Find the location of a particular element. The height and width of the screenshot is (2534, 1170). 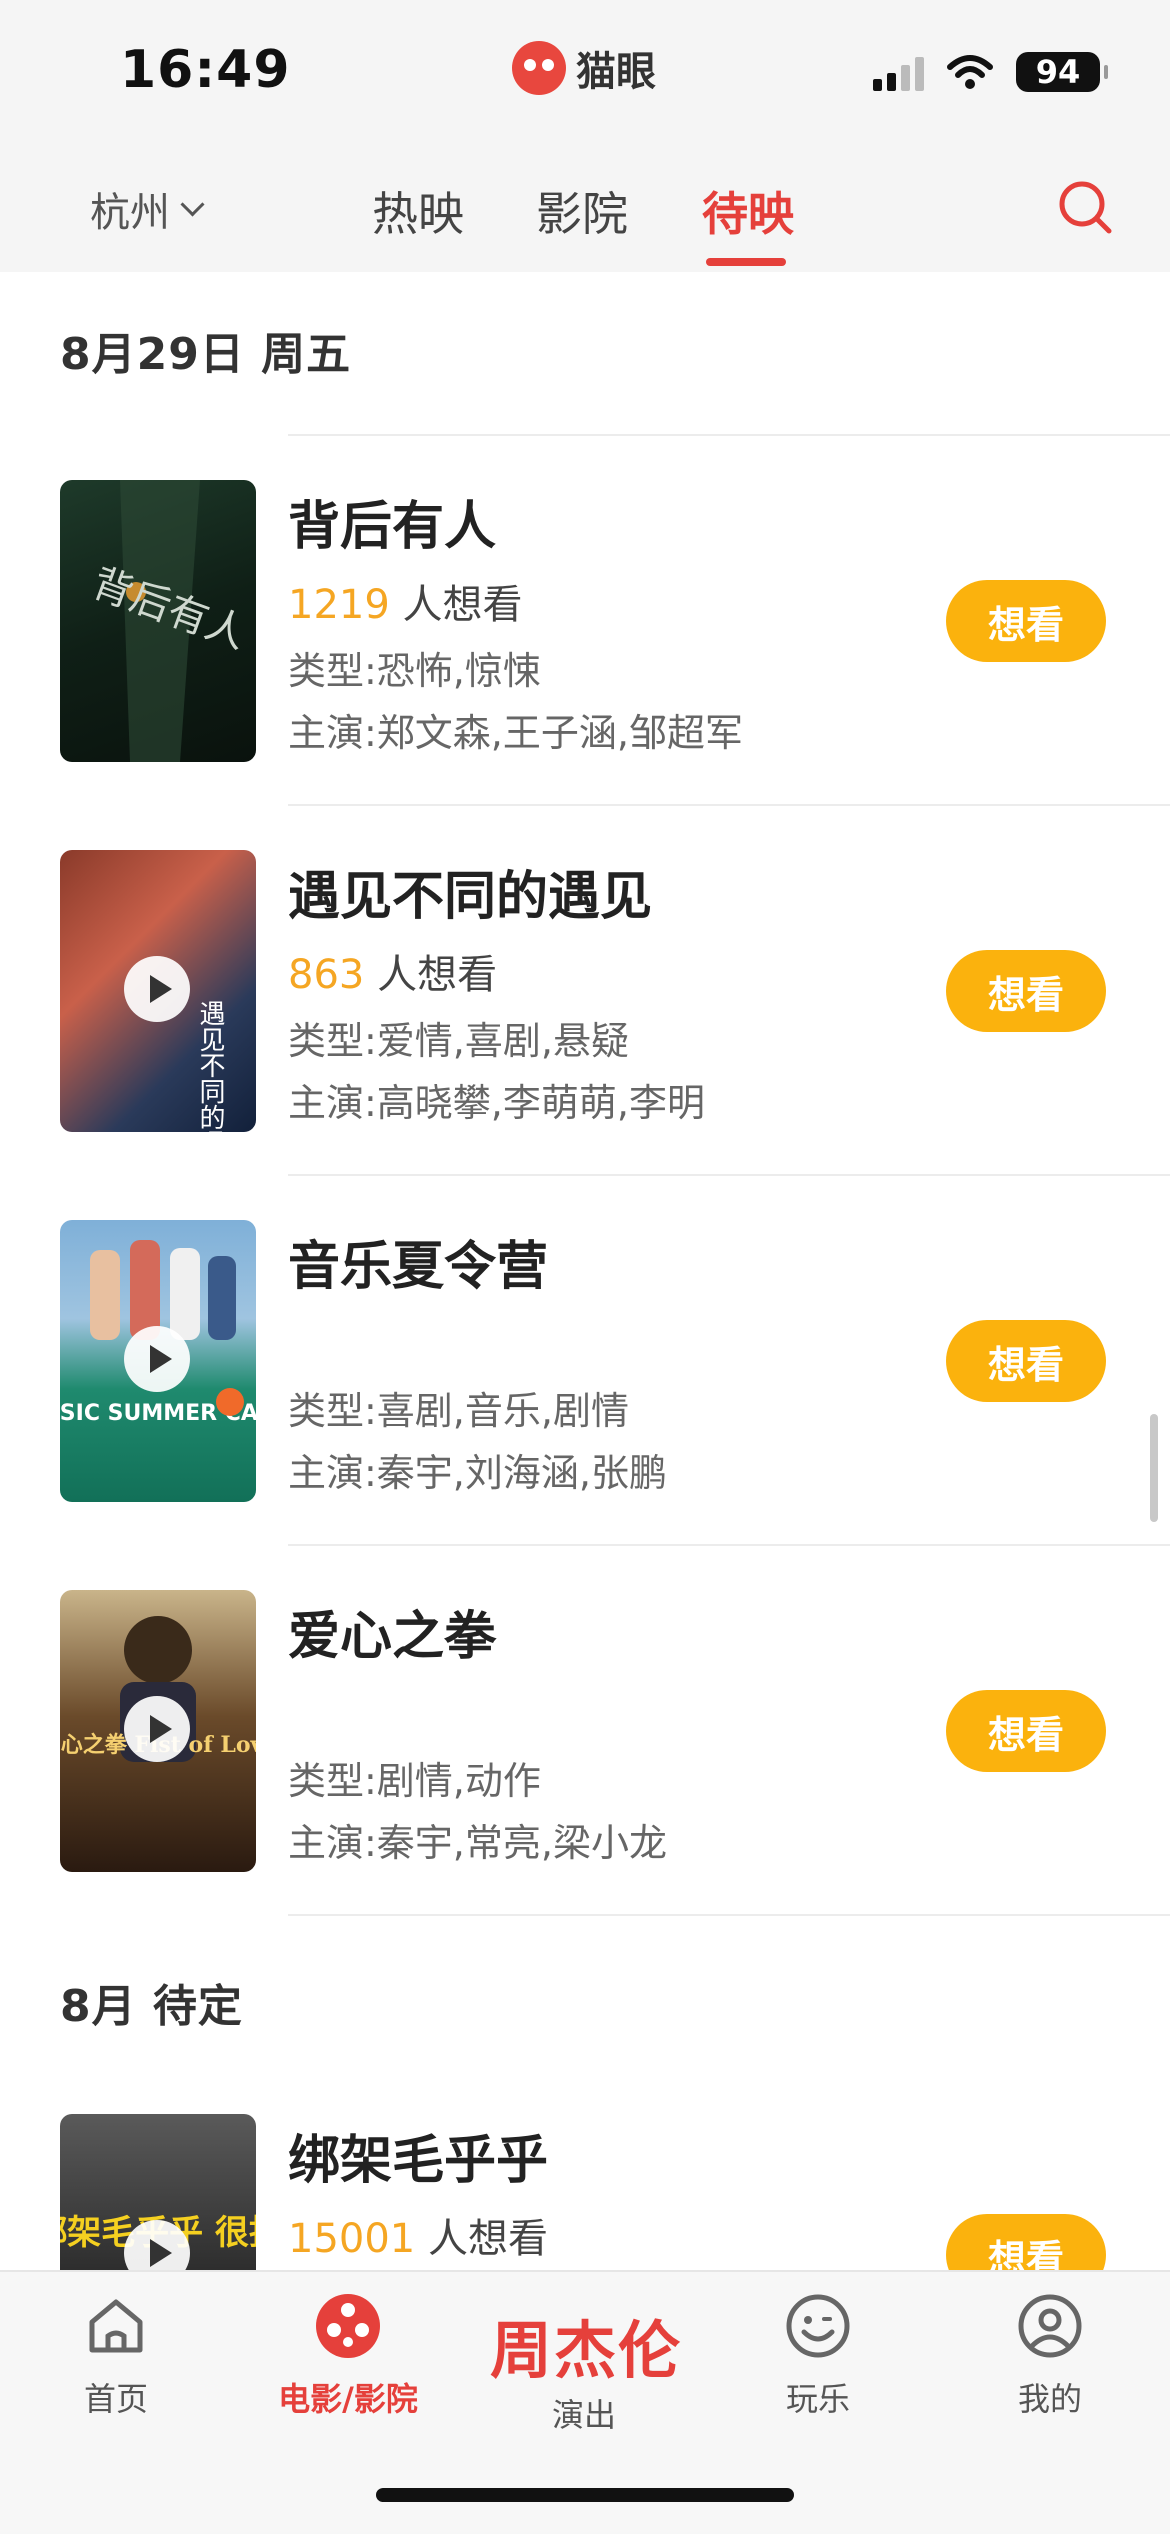

movie-poster: 背后有人 is located at coordinates (158, 621).